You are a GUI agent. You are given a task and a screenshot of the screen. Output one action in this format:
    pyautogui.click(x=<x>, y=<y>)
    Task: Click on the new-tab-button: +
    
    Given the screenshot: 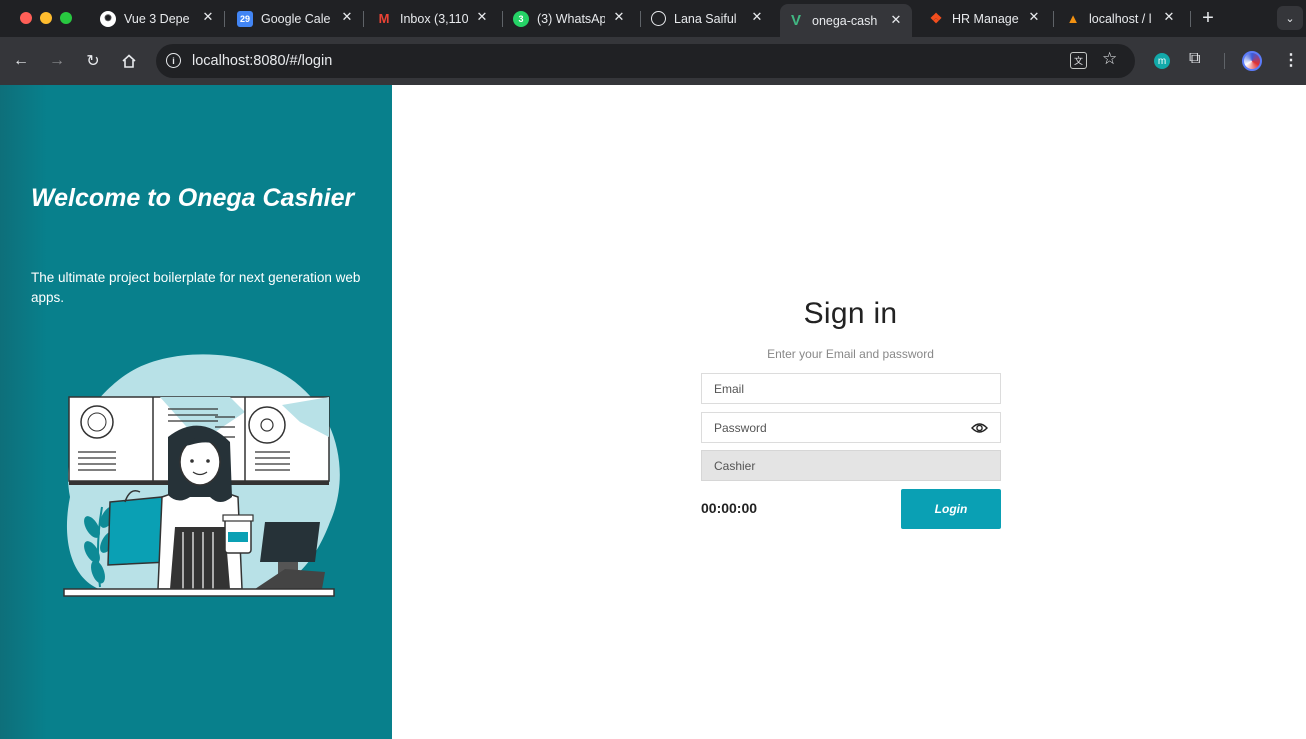 What is the action you would take?
    pyautogui.click(x=1208, y=18)
    